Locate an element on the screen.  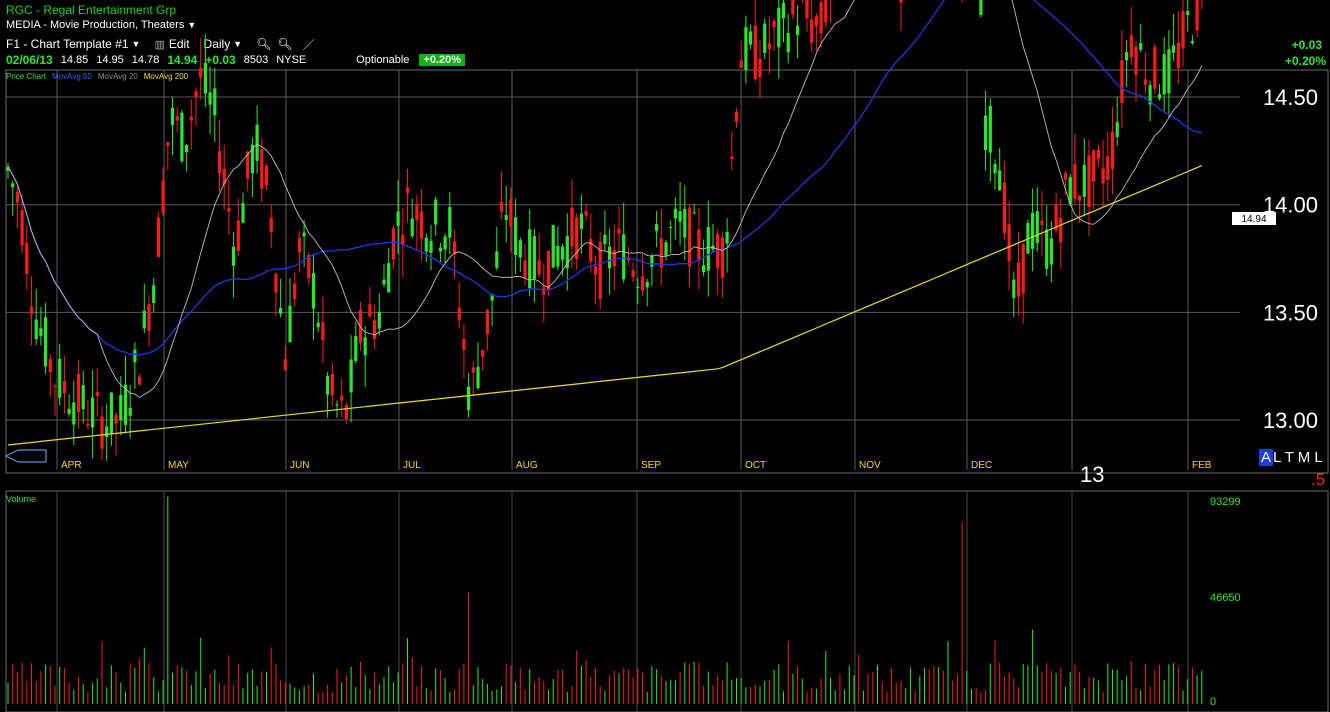
y-tick-label: 13.00 is located at coordinates (1290, 420).